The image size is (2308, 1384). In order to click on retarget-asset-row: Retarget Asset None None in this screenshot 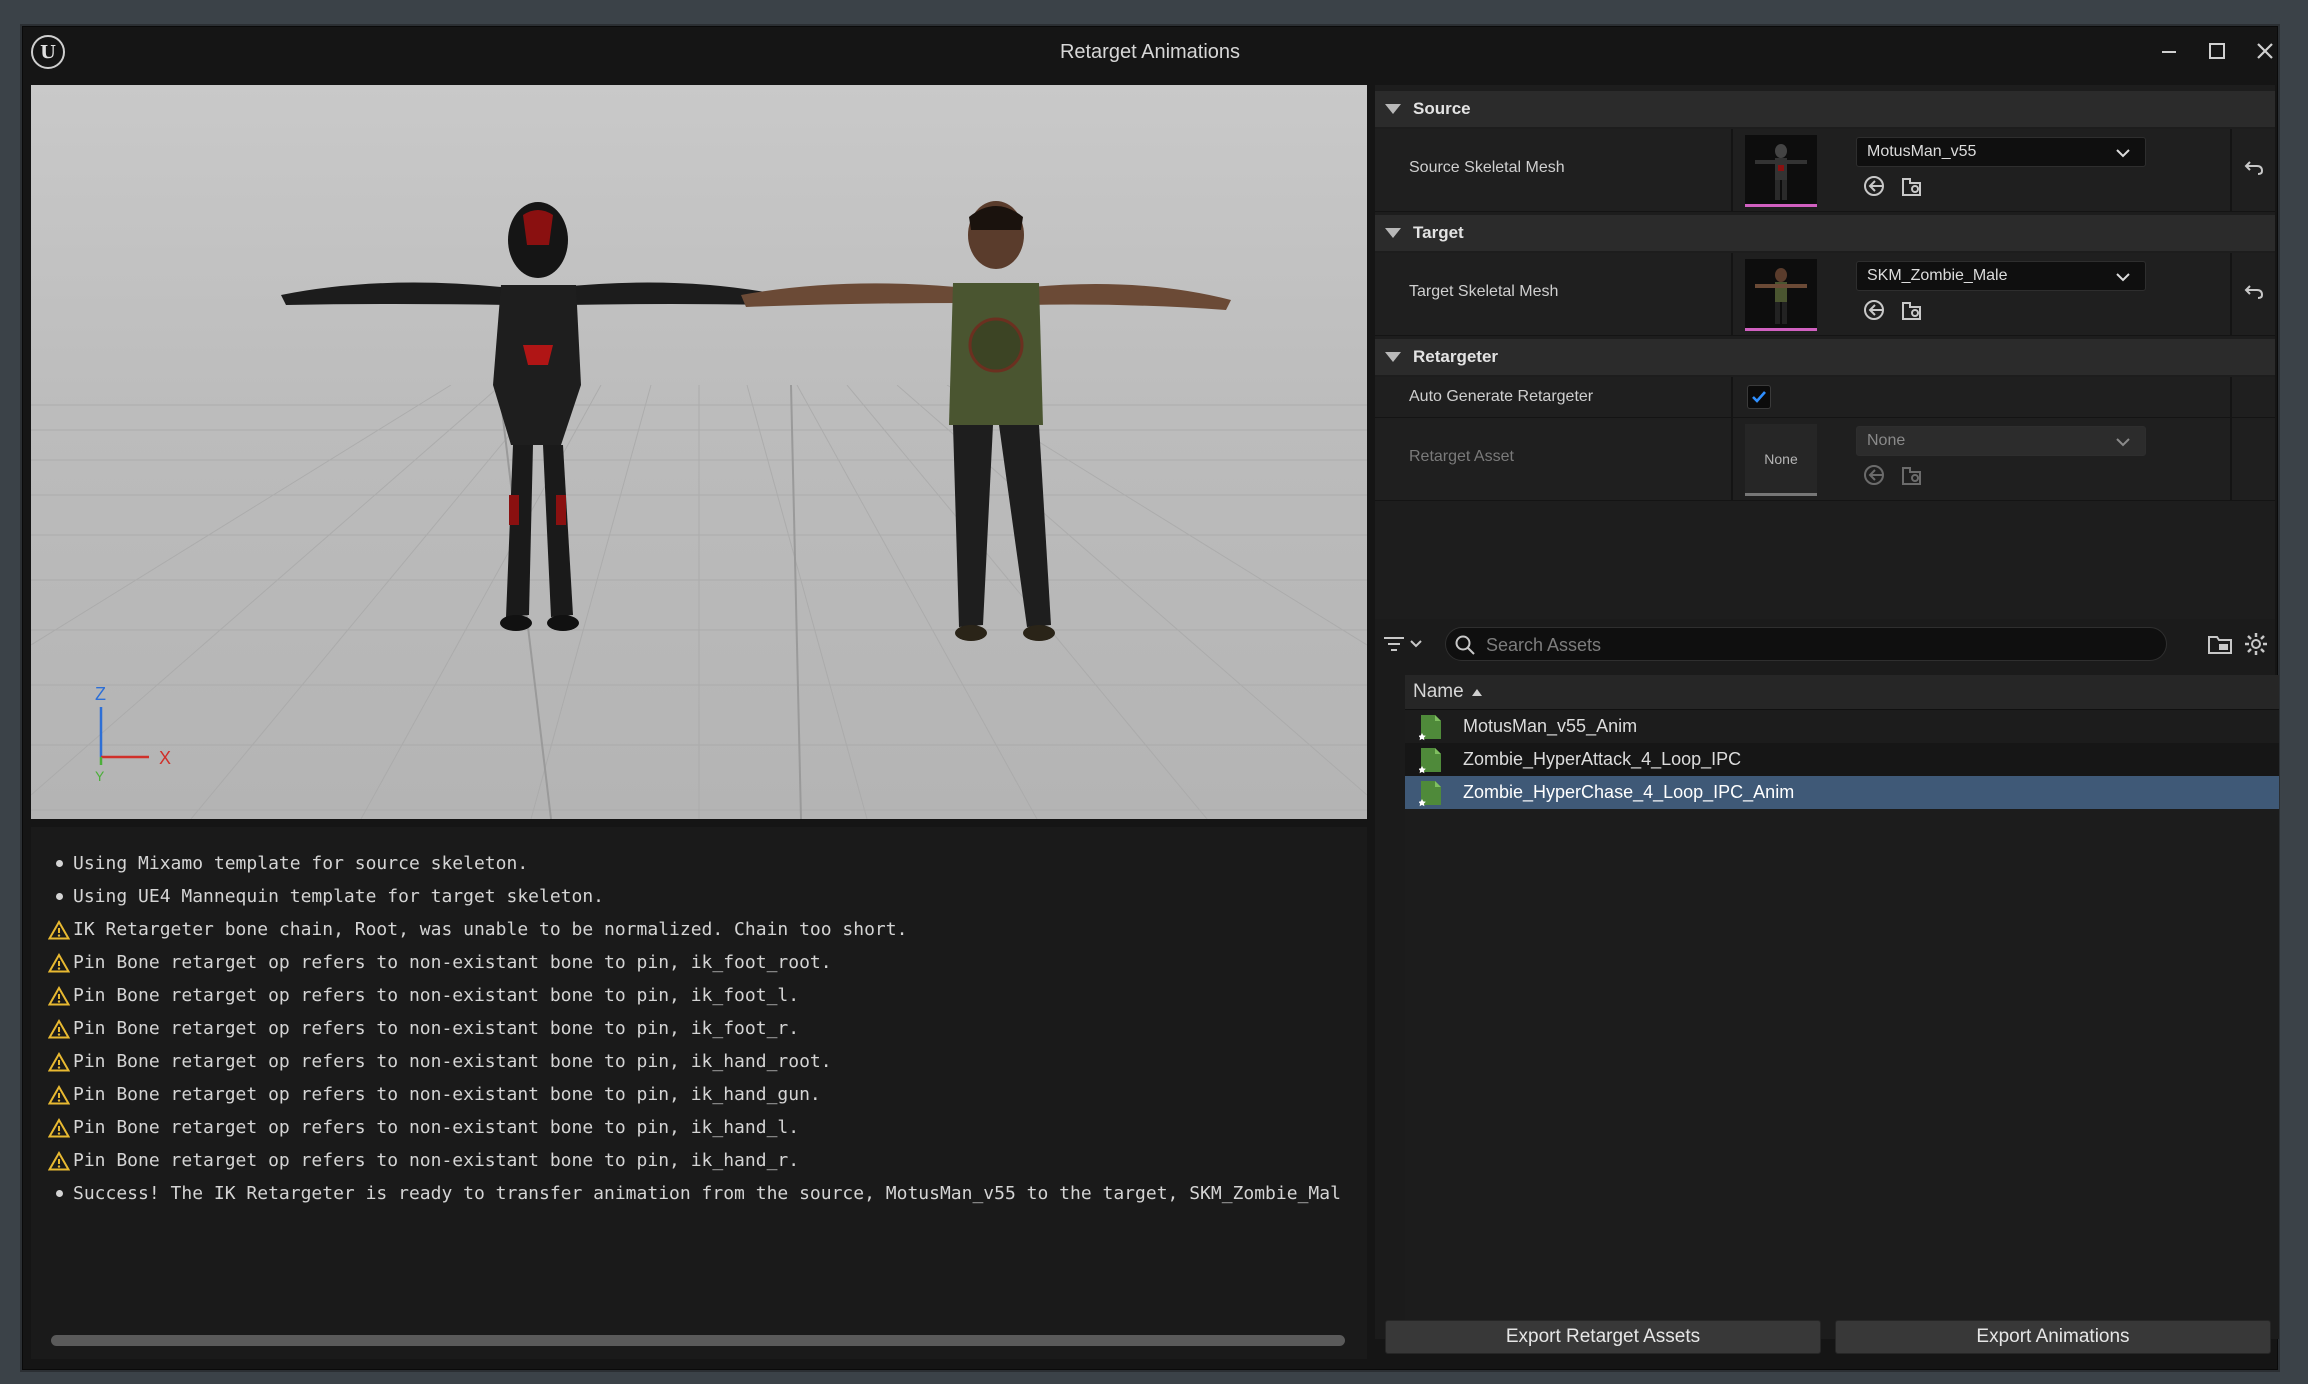, I will do `click(1825, 459)`.